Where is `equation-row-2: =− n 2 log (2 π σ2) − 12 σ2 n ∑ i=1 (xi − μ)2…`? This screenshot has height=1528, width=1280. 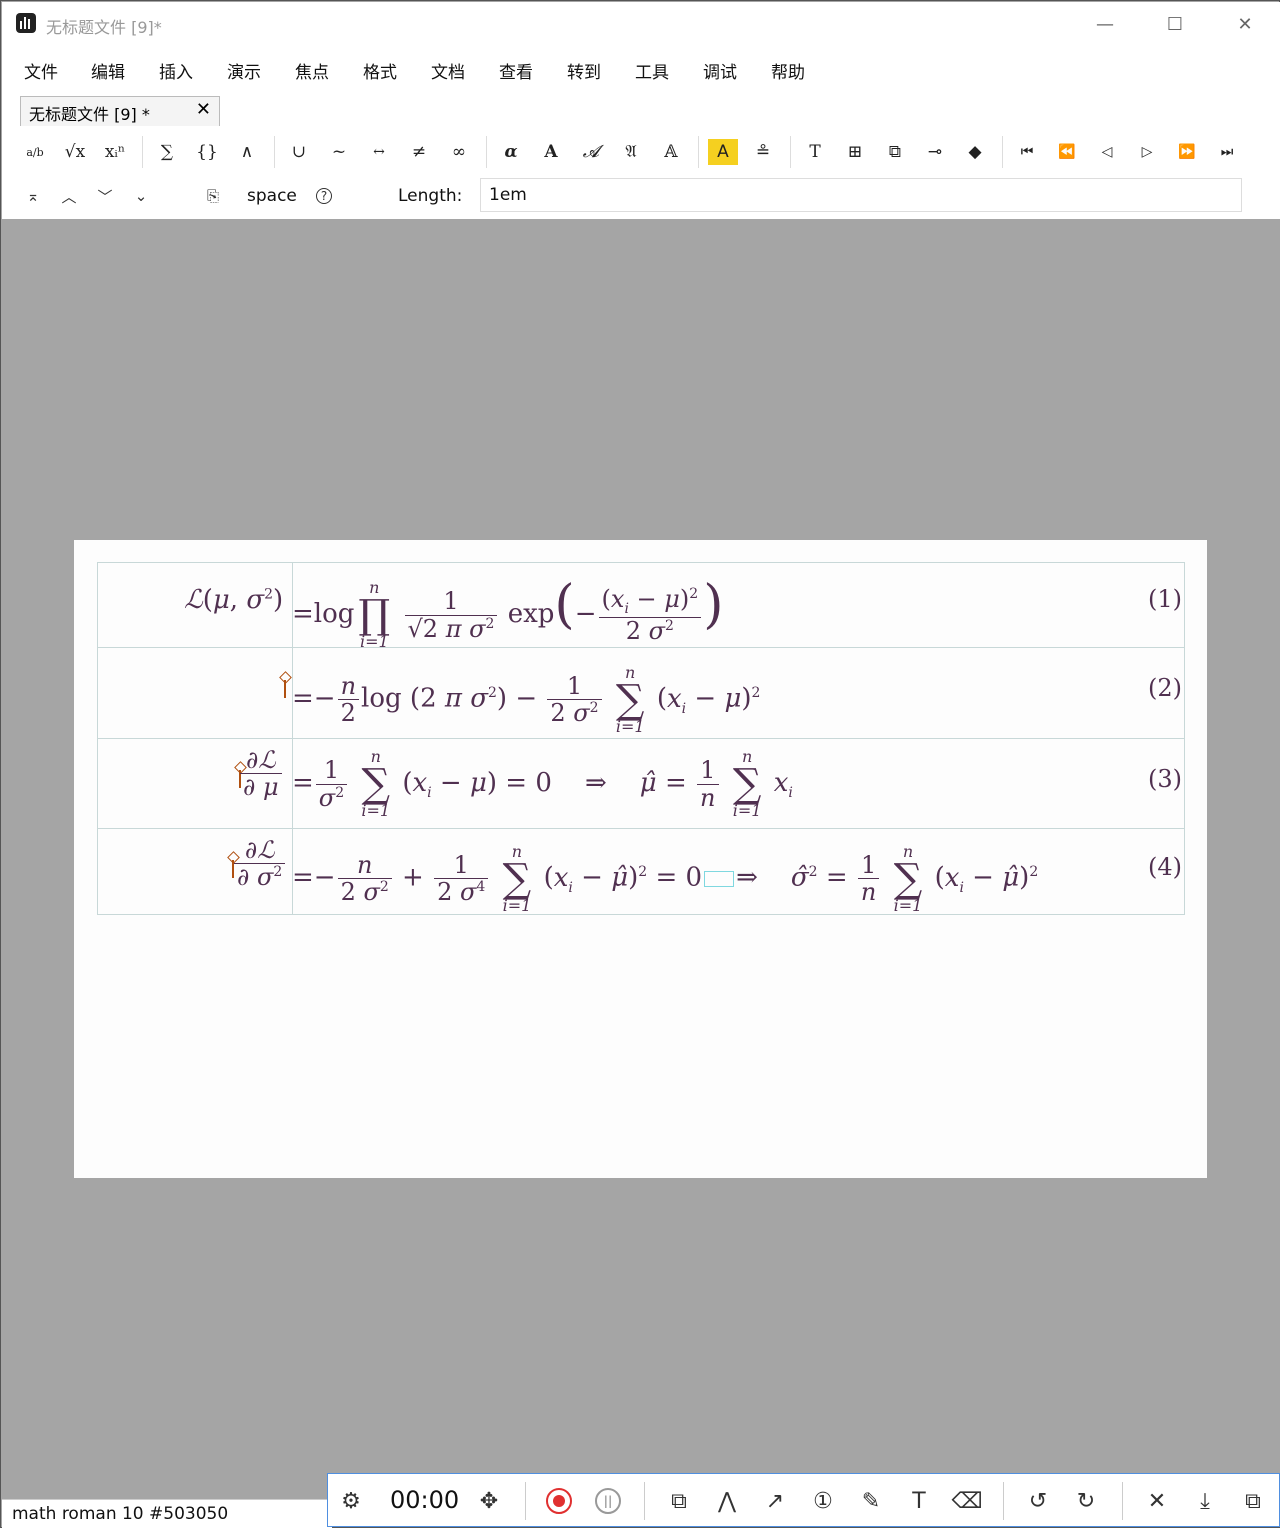 equation-row-2: =− n 2 log (2 π σ2) − 12 σ2 n ∑ i=1 (xi − μ)2… is located at coordinates (641, 693).